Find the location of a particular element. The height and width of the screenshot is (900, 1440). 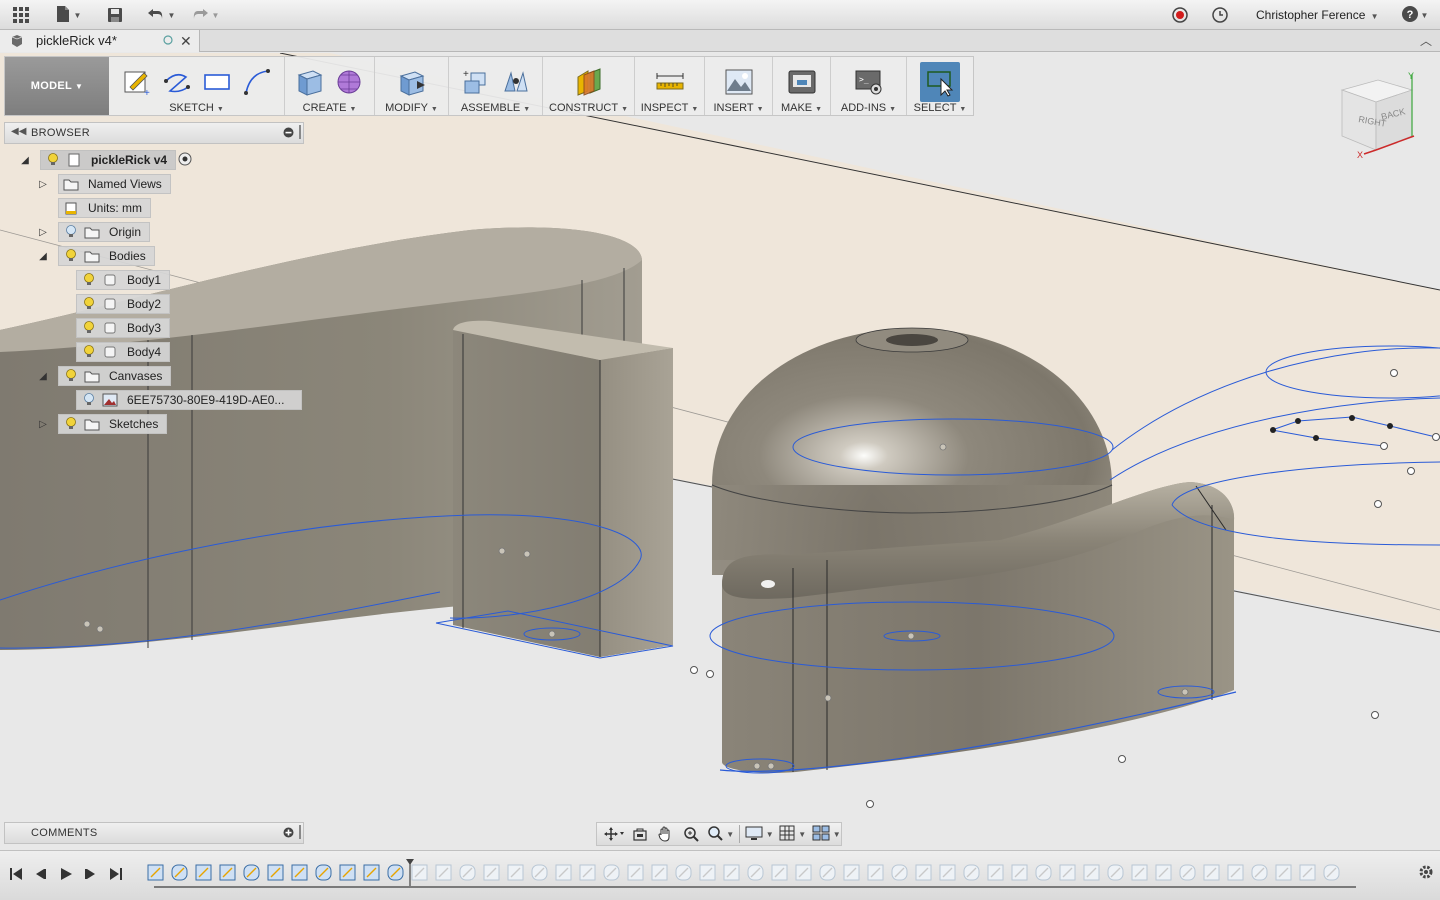

toolbar-group-label: CONSTRUCT ▼ is located at coordinates (588, 108).